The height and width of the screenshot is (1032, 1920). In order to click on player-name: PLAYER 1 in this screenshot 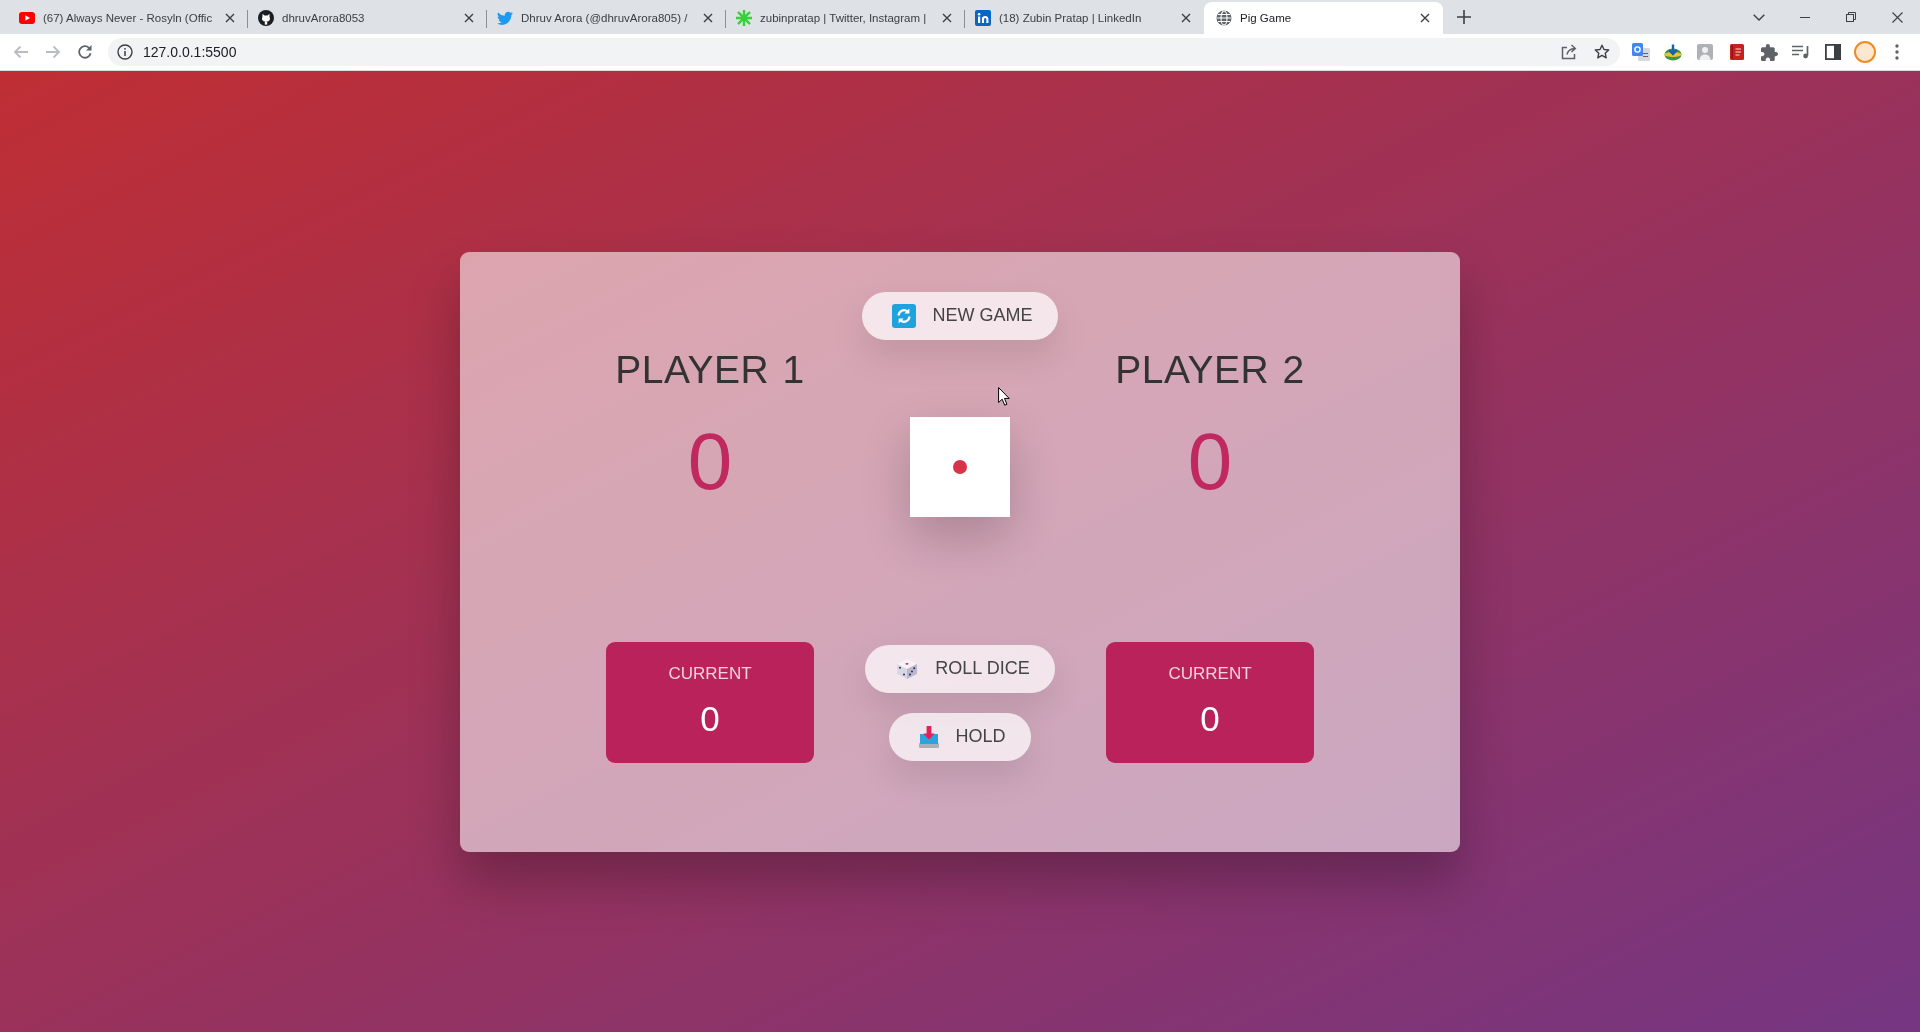, I will do `click(710, 369)`.